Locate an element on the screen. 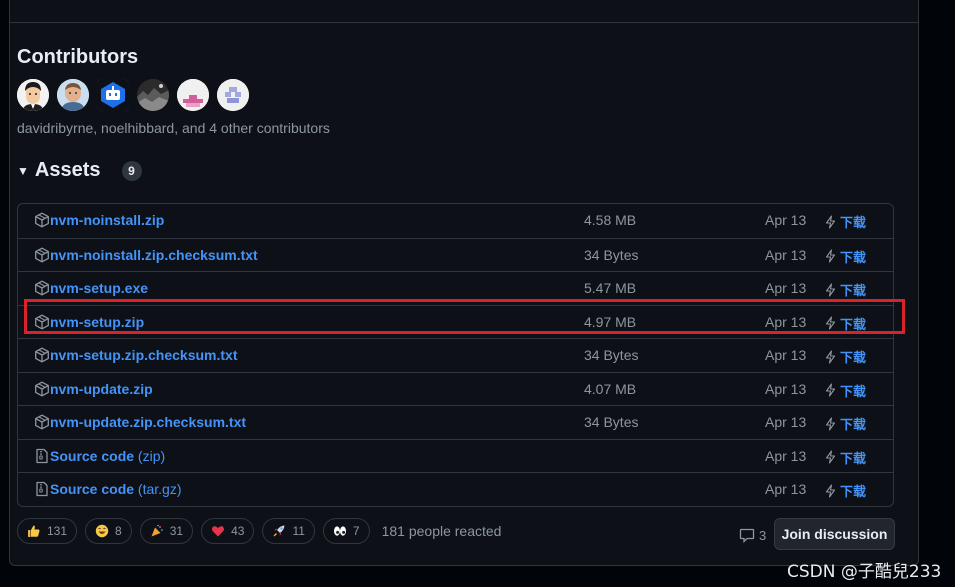 The image size is (955, 587). asset-name: nvm-setup.exe is located at coordinates (99, 288).